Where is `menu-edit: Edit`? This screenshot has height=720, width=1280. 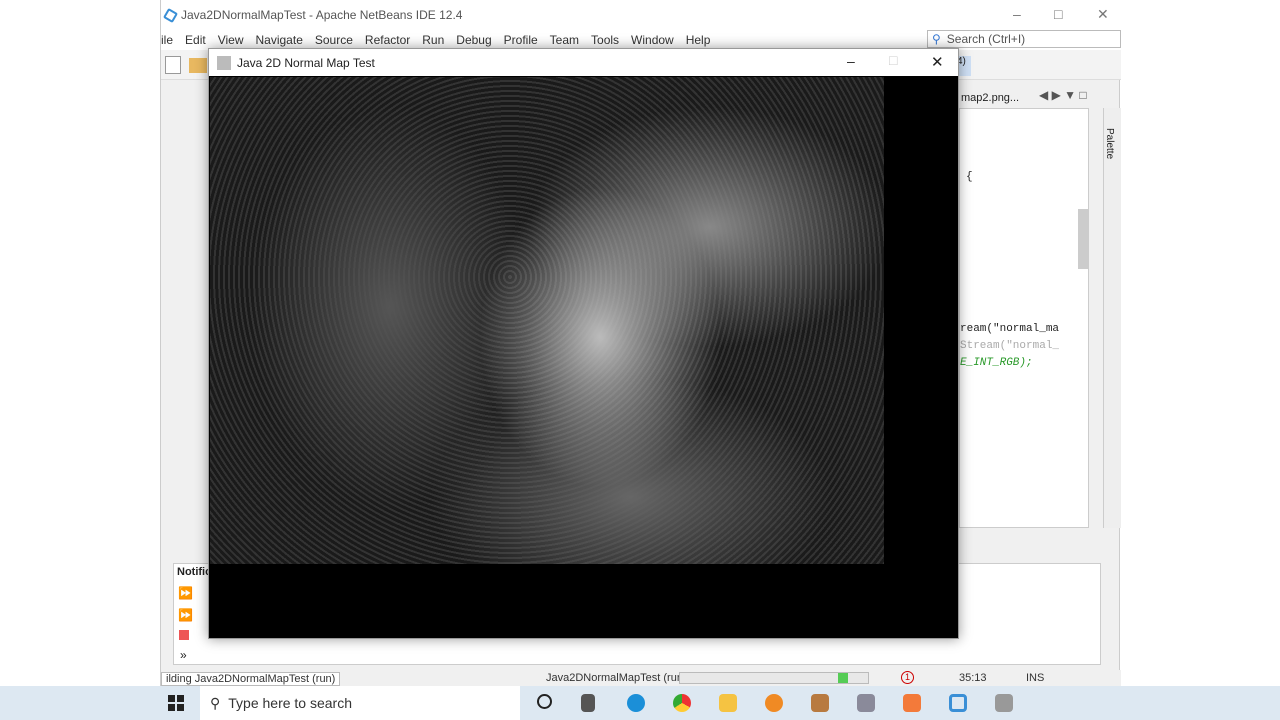 menu-edit: Edit is located at coordinates (195, 40).